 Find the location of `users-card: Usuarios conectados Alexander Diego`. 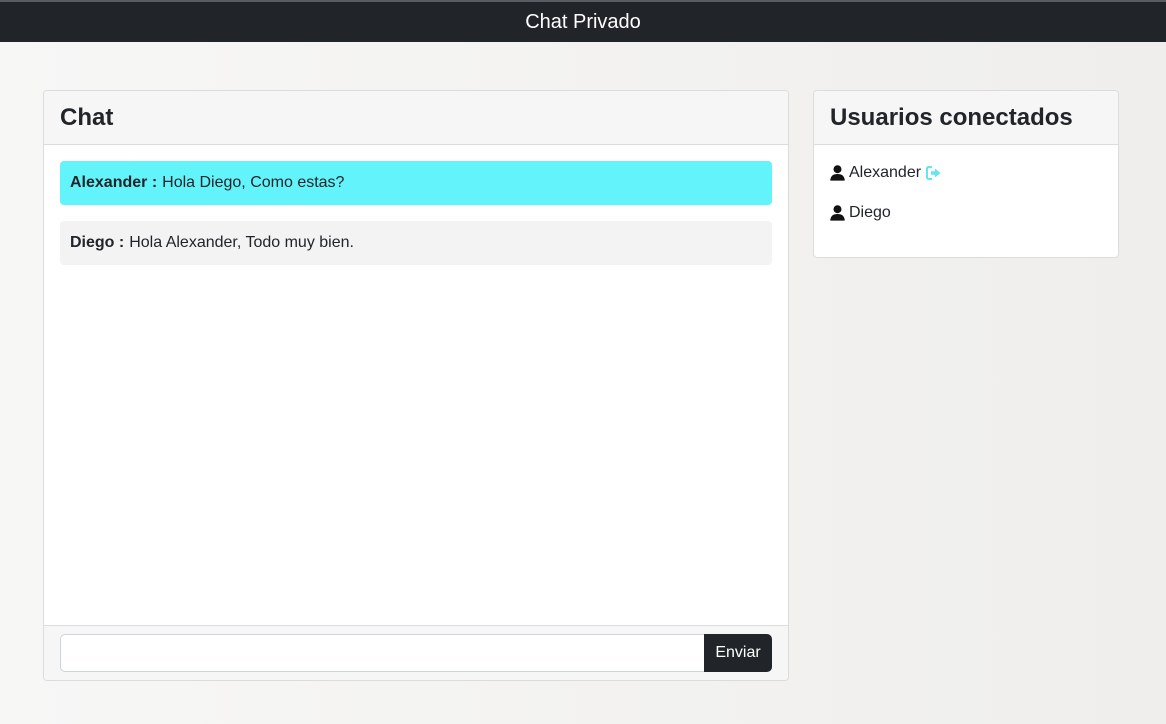

users-card: Usuarios conectados Alexander Diego is located at coordinates (966, 174).